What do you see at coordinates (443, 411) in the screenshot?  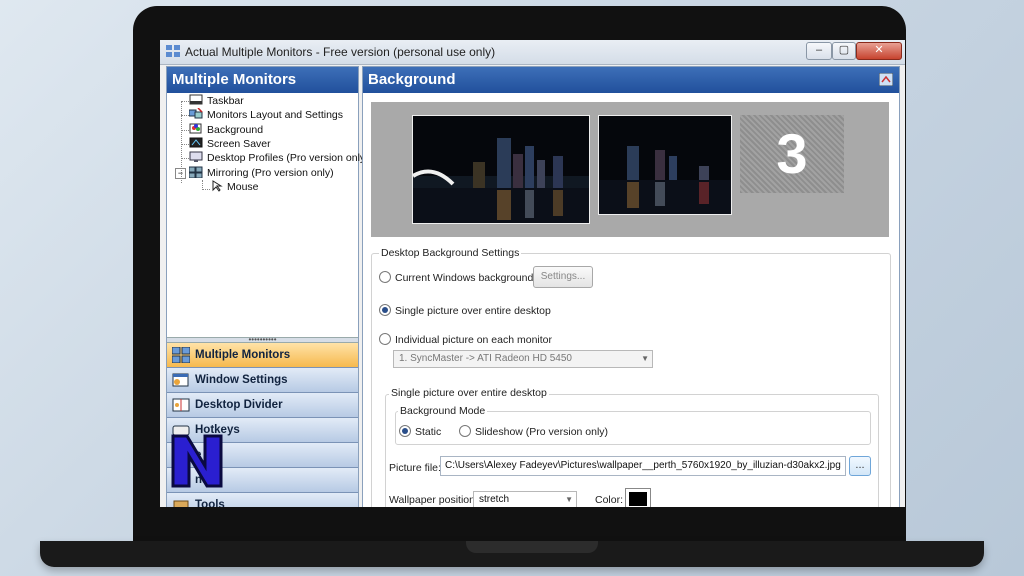 I see `background-mode-label: Background Mode` at bounding box center [443, 411].